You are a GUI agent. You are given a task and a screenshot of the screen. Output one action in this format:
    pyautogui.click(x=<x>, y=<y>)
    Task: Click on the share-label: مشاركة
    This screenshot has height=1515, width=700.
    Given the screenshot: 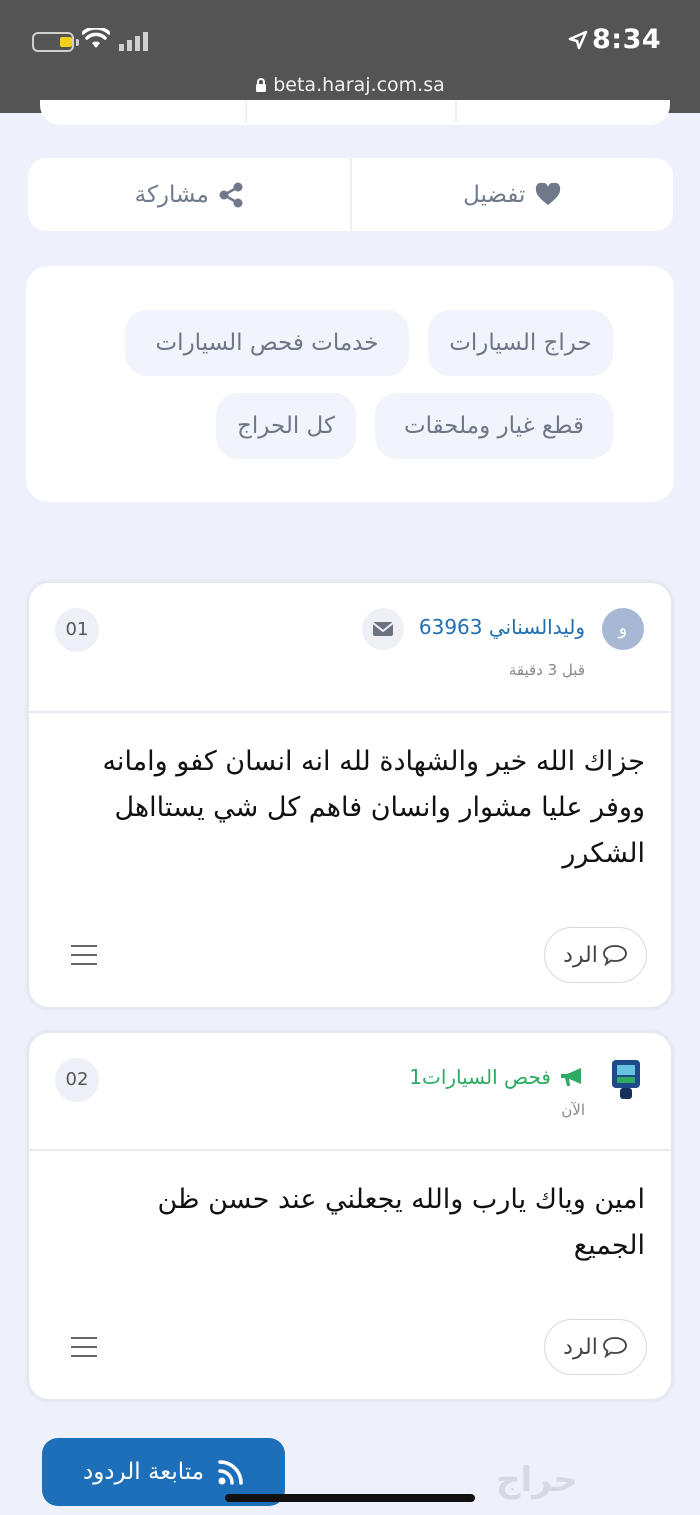 What is the action you would take?
    pyautogui.click(x=171, y=194)
    